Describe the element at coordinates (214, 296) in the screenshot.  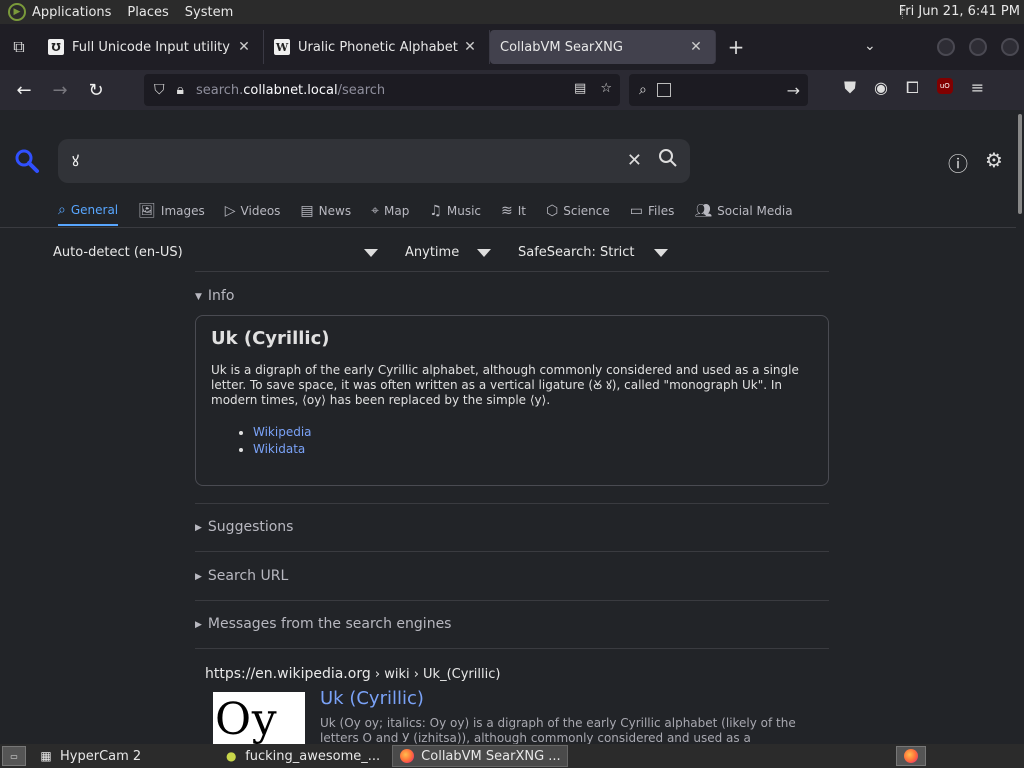
I see `info-toggle: ▼ Info` at that location.